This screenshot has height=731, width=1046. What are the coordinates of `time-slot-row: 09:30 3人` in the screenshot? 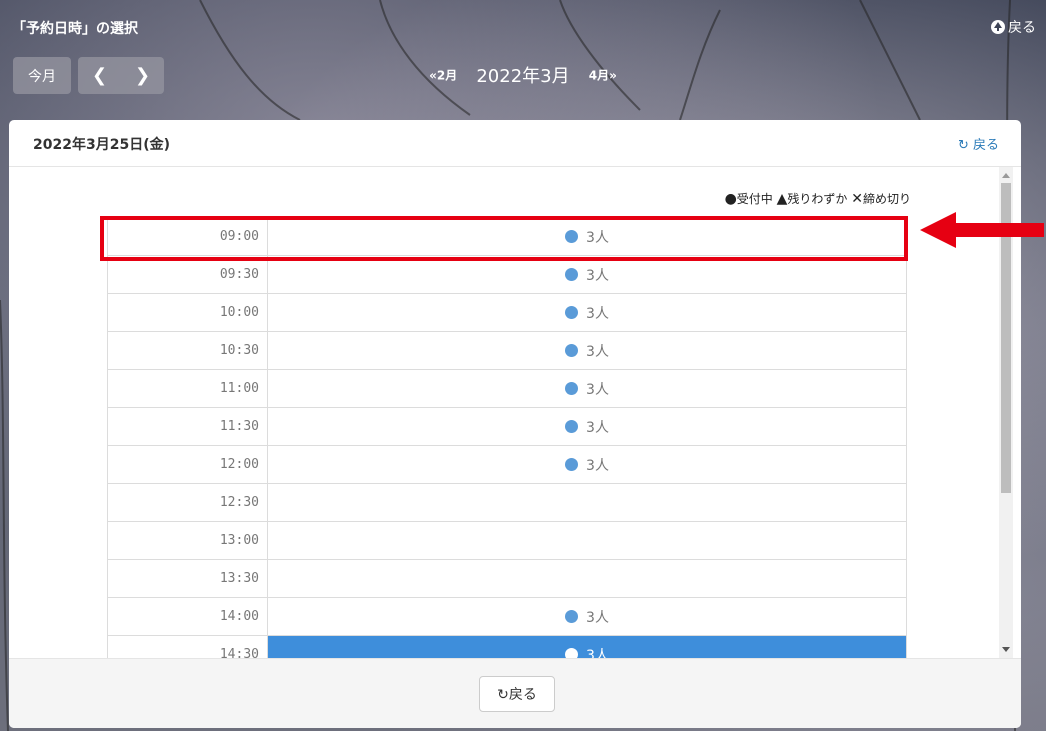 It's located at (507, 274).